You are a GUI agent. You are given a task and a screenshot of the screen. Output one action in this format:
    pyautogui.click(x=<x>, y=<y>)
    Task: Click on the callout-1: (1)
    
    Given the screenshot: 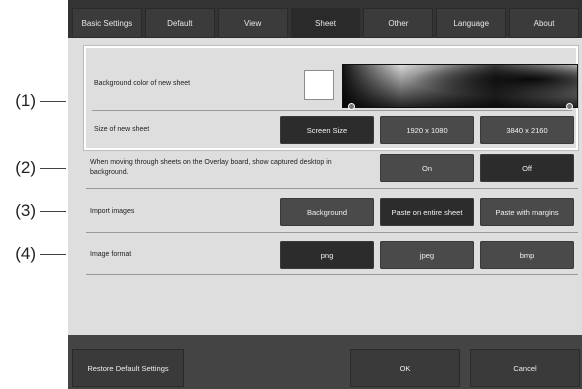 What is the action you would take?
    pyautogui.click(x=33, y=101)
    